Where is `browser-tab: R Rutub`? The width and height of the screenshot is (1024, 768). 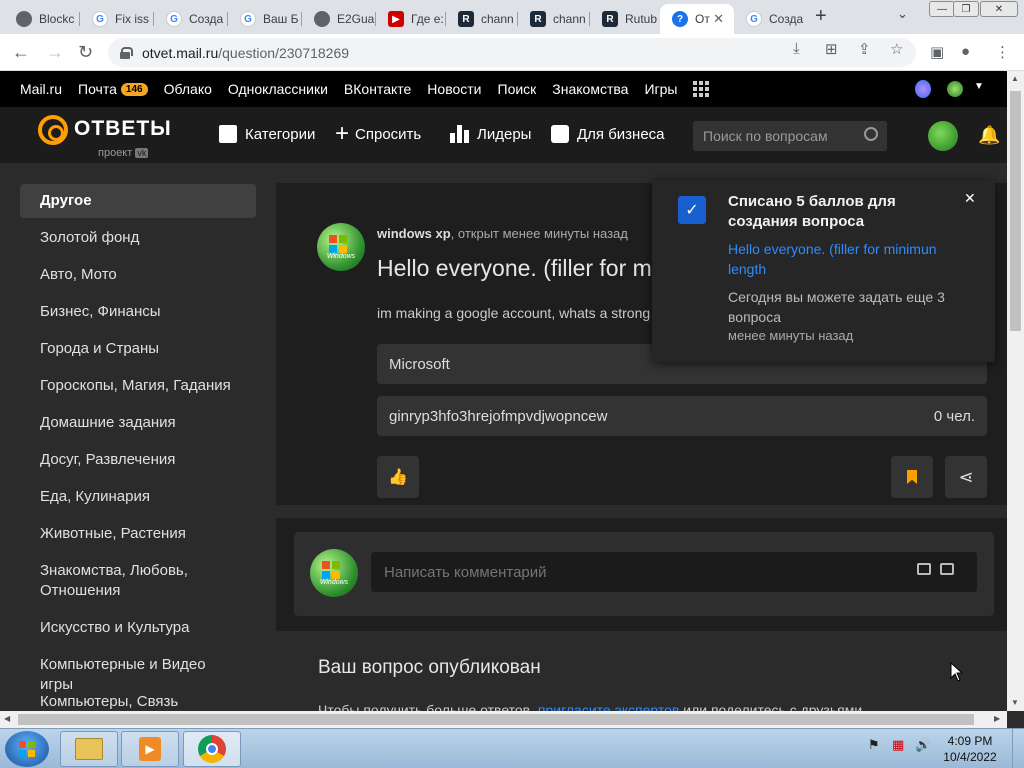 browser-tab: R Rutub is located at coordinates (625, 19).